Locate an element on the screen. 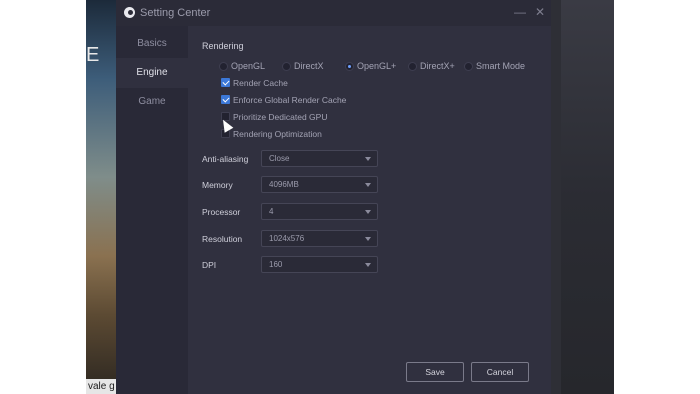  resolution-value: 1024x576 is located at coordinates (287, 238).